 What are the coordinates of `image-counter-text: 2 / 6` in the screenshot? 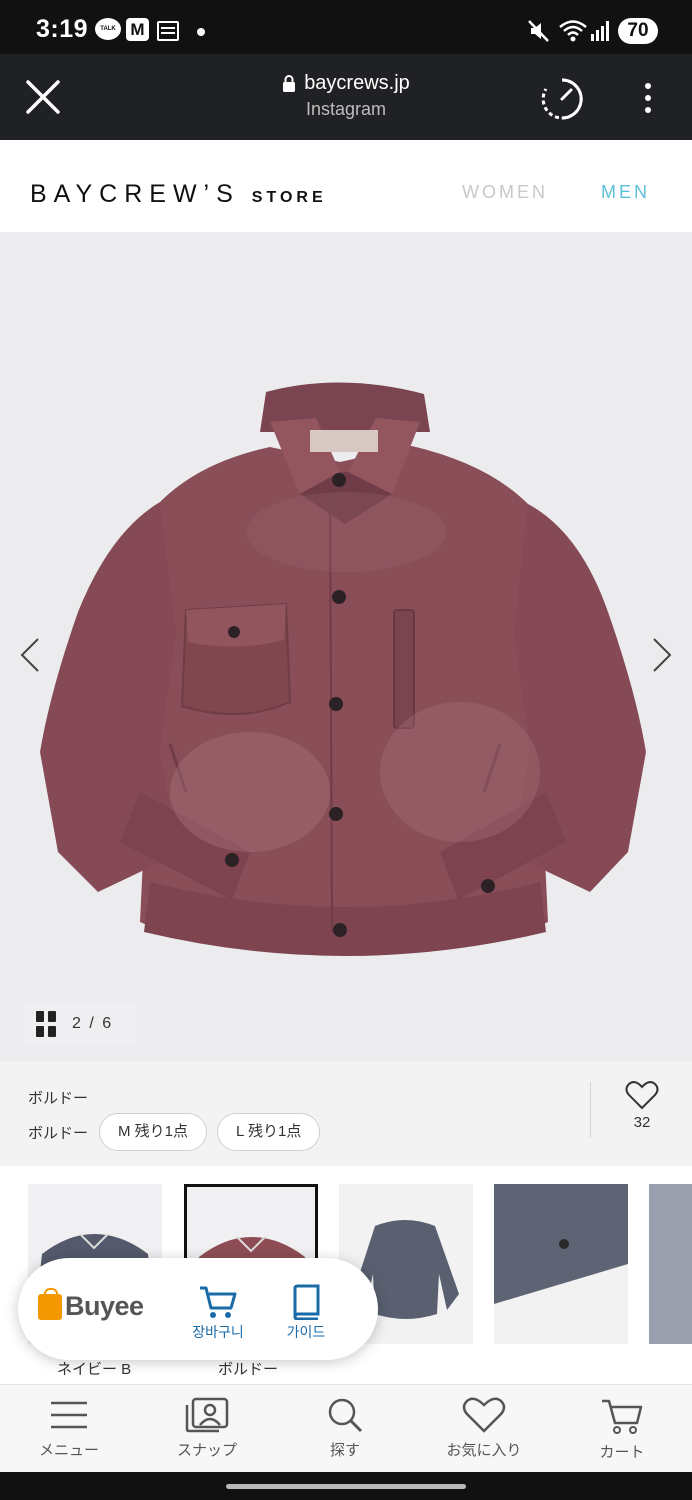 It's located at (93, 1023).